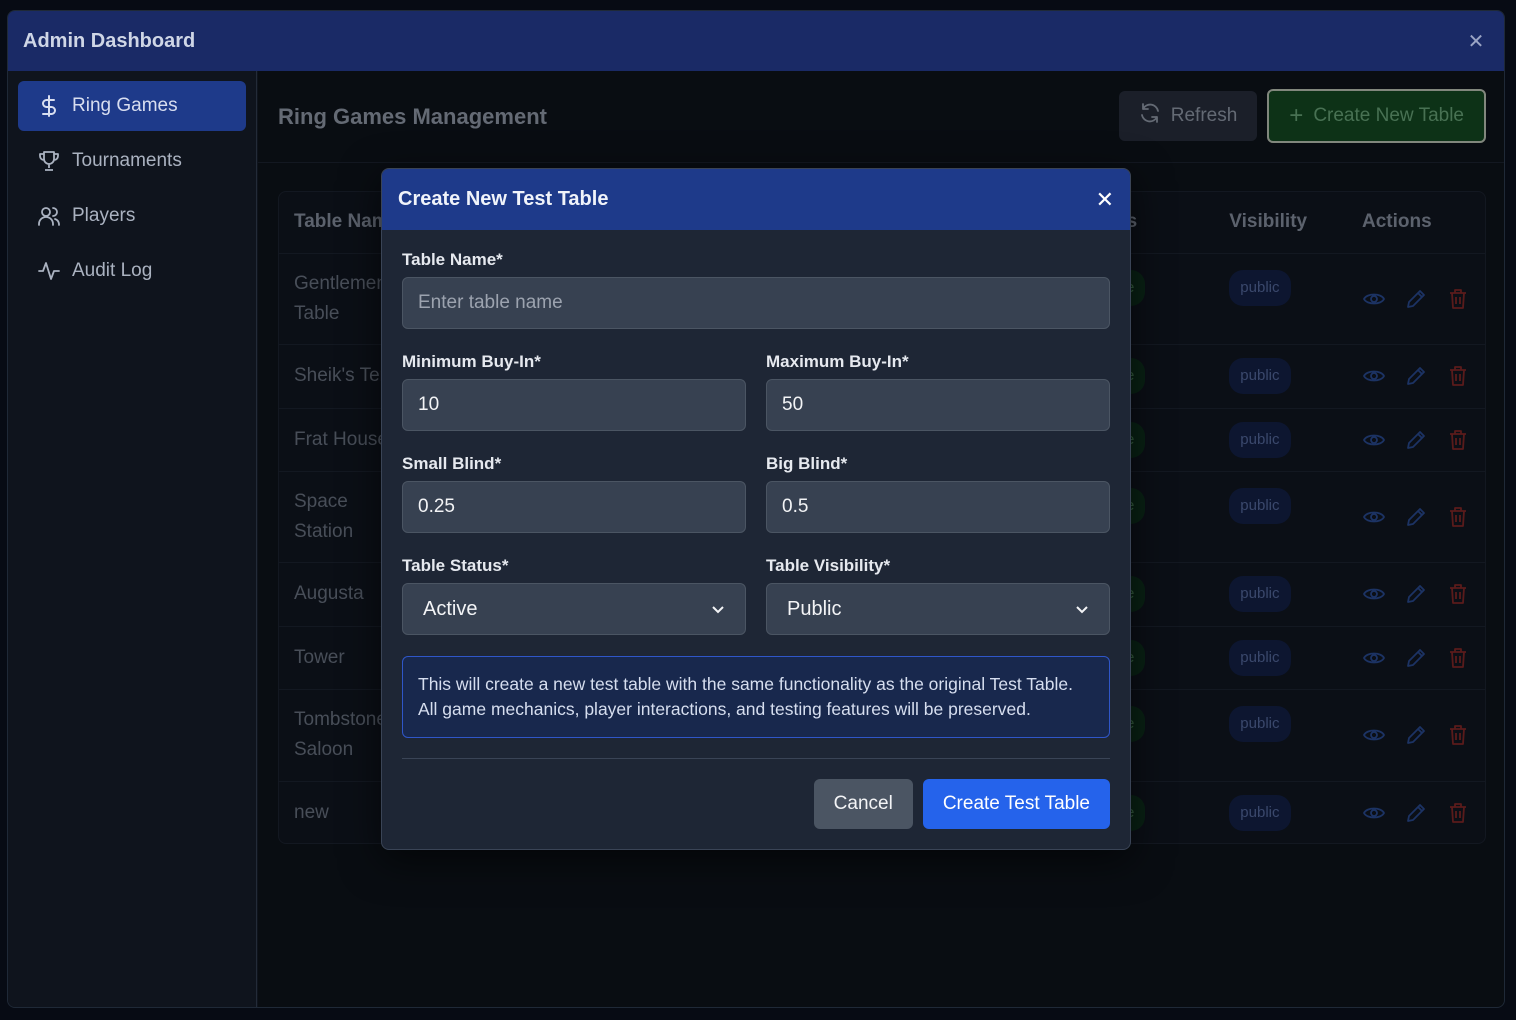  I want to click on max-buyin-input, so click(938, 405).